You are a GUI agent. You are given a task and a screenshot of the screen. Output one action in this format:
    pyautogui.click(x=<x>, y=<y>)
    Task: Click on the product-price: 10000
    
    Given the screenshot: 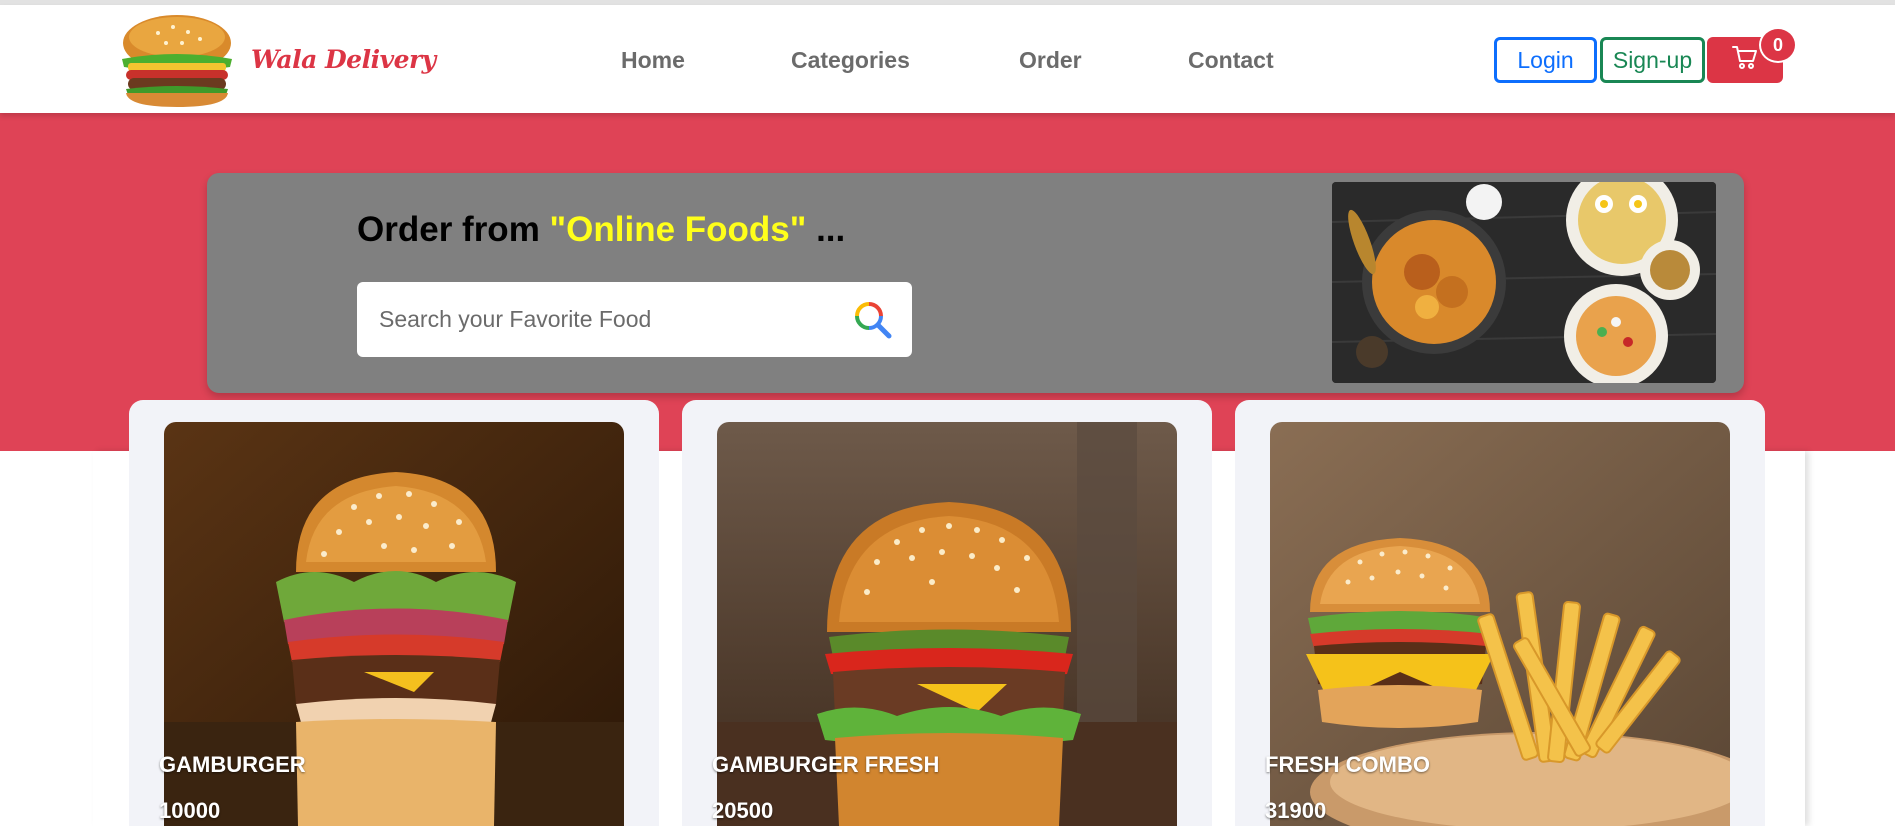 What is the action you would take?
    pyautogui.click(x=190, y=810)
    